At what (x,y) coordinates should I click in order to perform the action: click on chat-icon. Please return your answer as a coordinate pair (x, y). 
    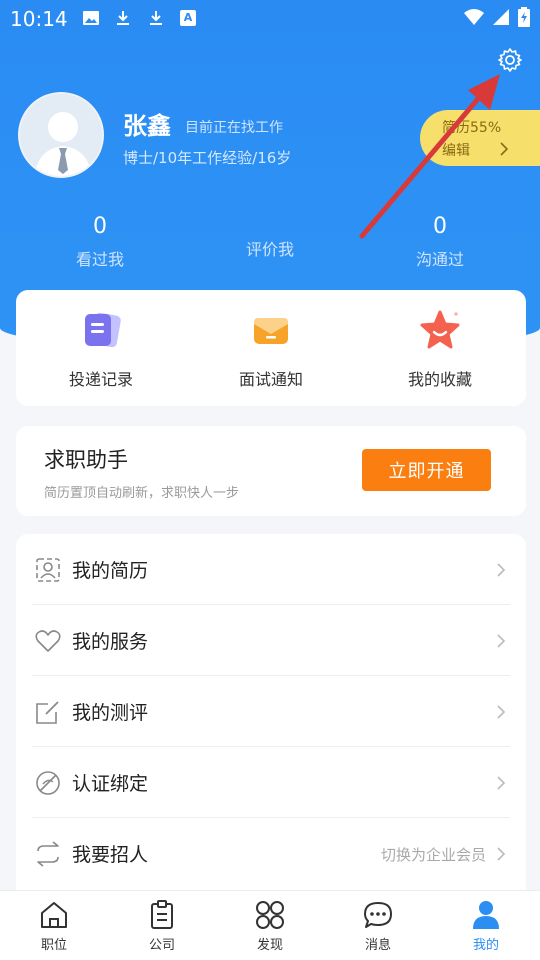
    Looking at the image, I should click on (378, 915).